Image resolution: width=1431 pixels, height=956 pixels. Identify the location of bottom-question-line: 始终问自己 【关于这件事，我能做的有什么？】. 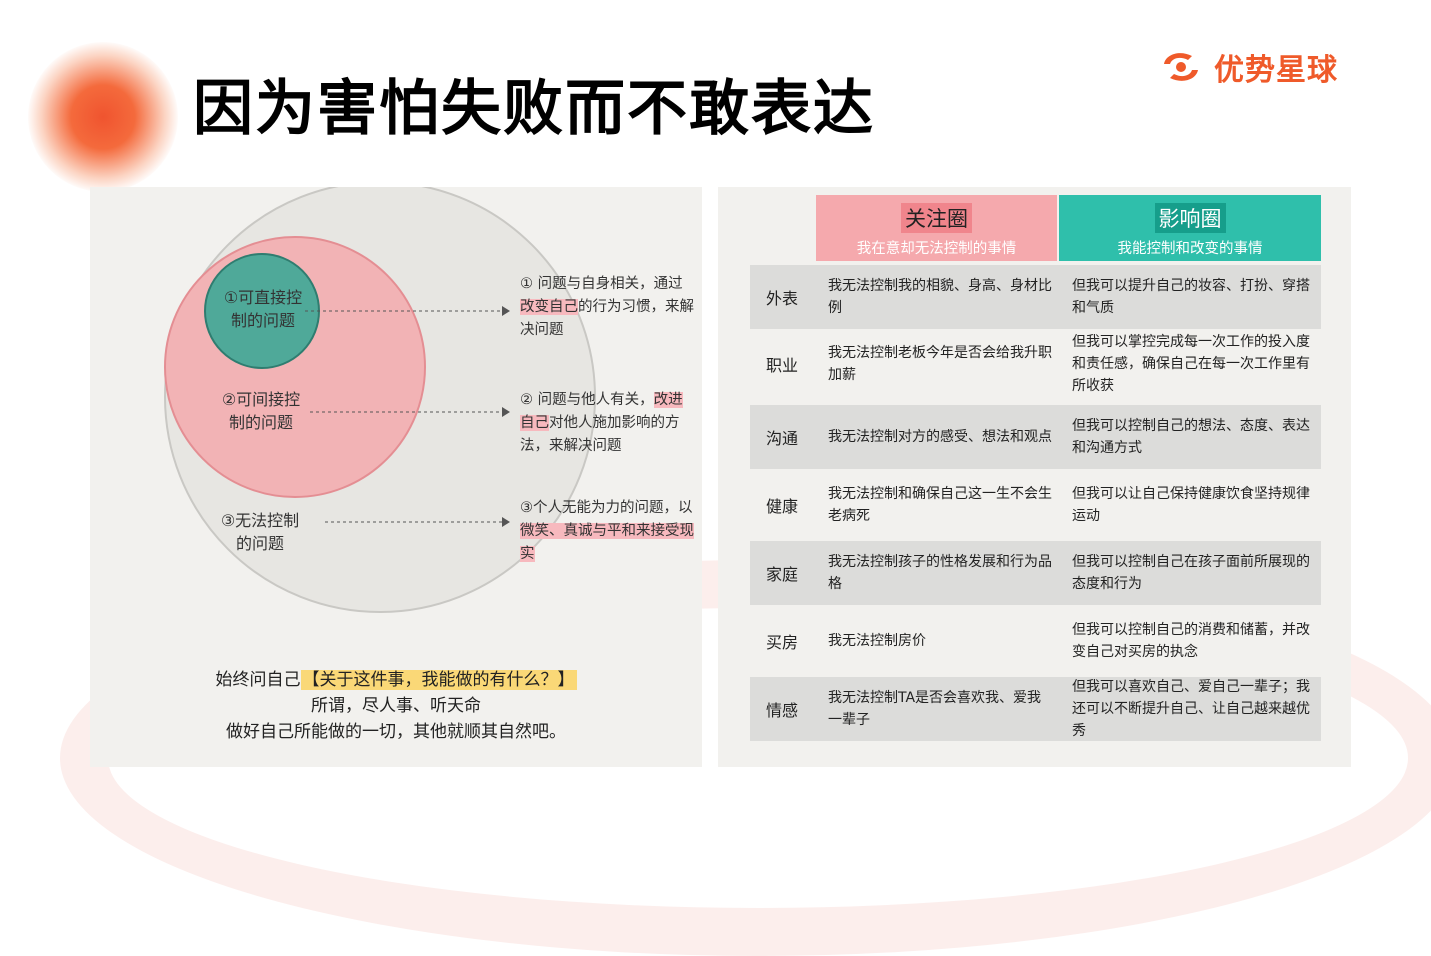
(396, 680).